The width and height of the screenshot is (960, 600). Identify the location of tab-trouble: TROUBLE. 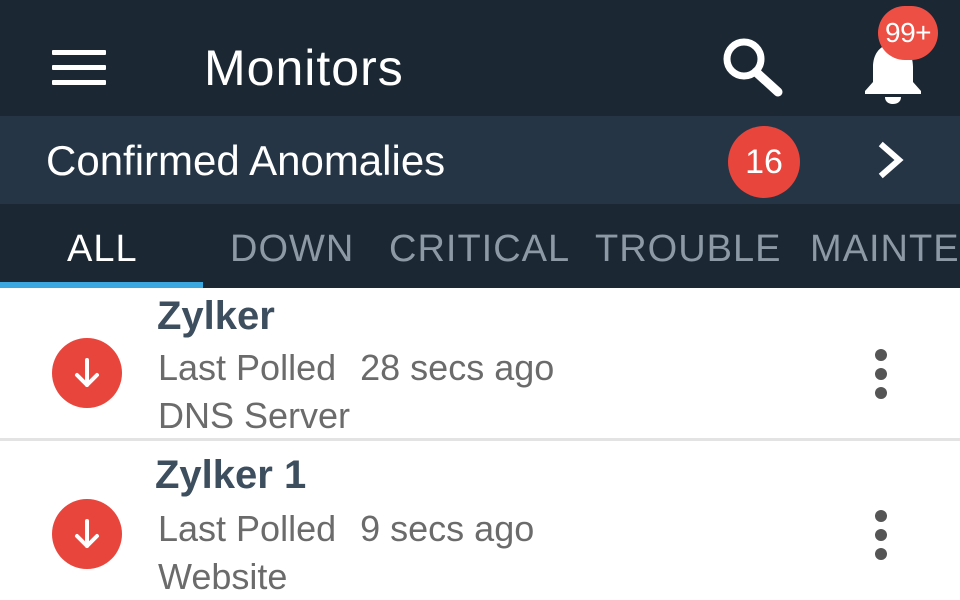
(688, 249).